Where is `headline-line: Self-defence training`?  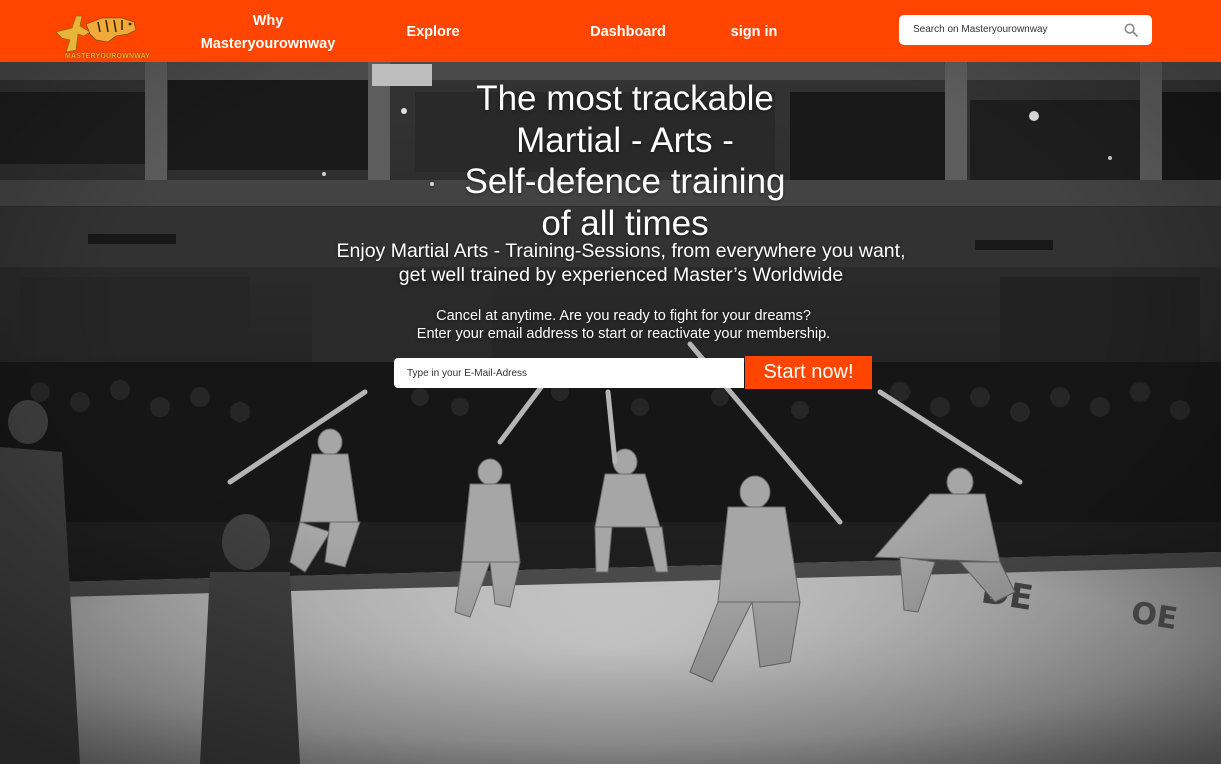
headline-line: Self-defence training is located at coordinates (625, 181).